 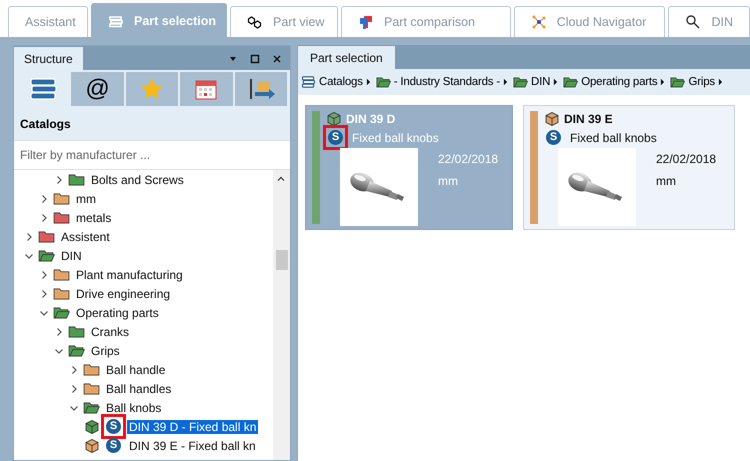 What do you see at coordinates (139, 389) in the screenshot?
I see `tree-item: Ball handles` at bounding box center [139, 389].